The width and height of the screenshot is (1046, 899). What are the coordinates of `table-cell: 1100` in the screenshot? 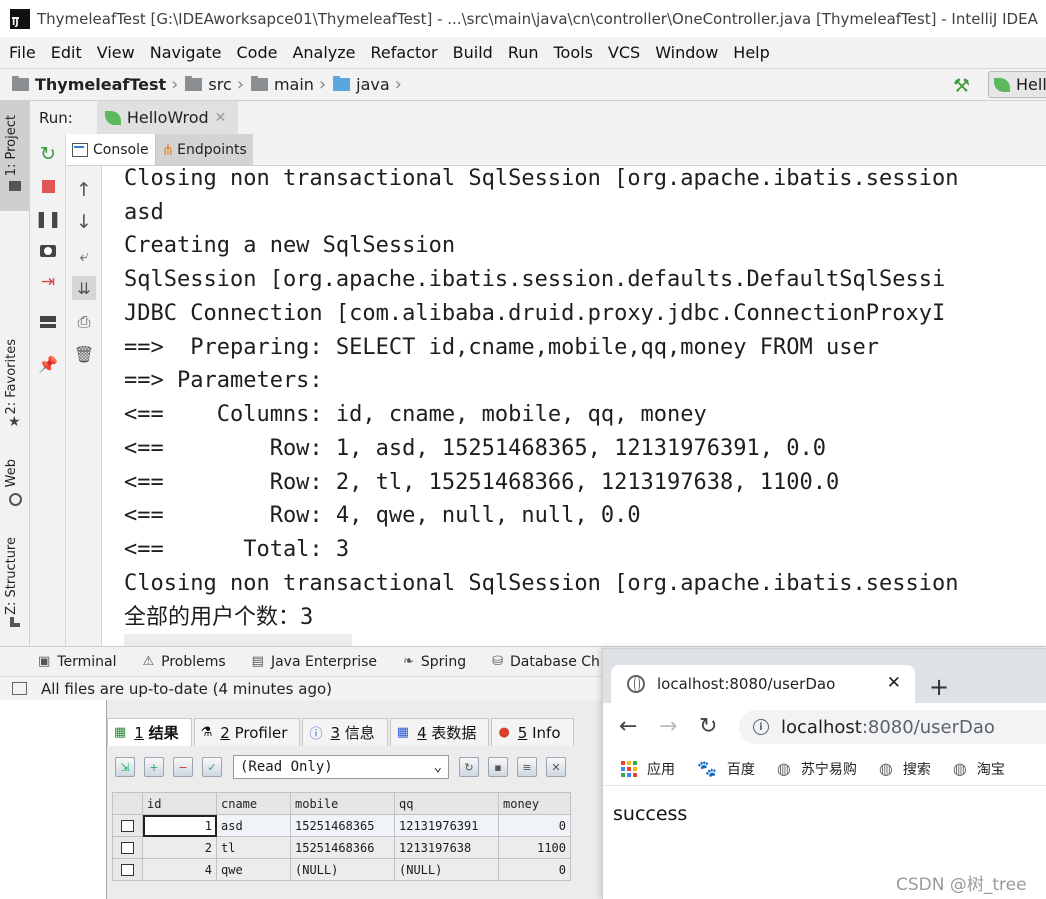 It's located at (534, 847).